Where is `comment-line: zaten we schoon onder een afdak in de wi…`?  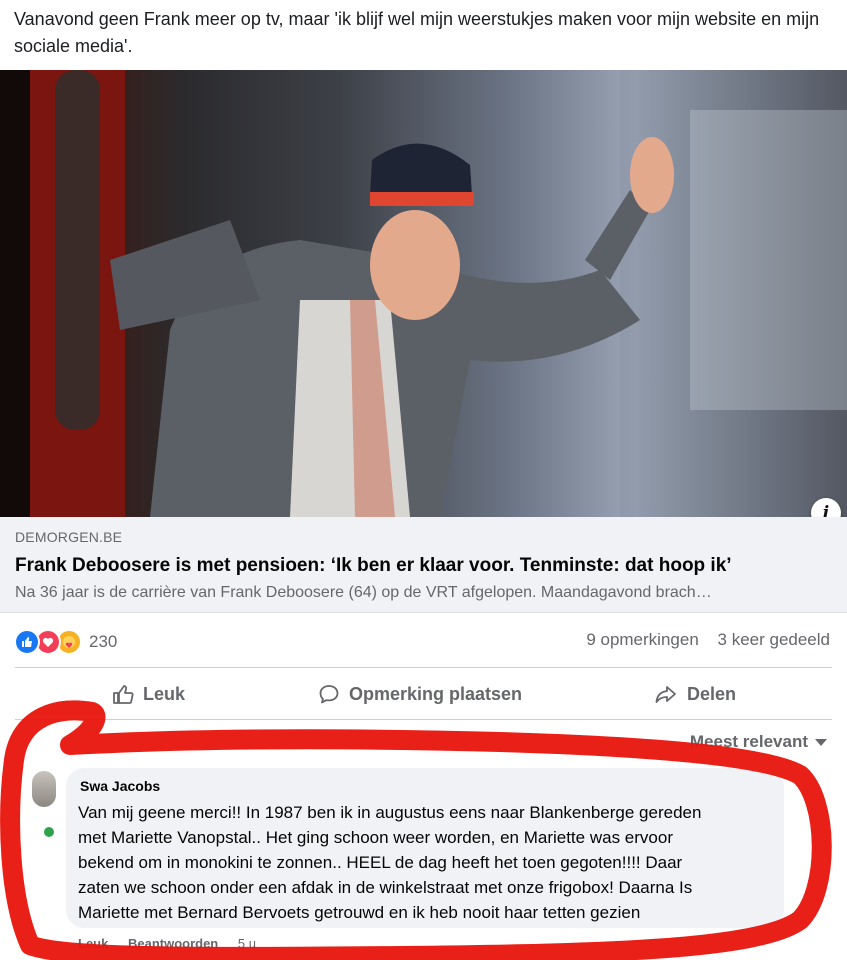
comment-line: zaten we schoon onder een afdak in de wi… is located at coordinates (385, 887).